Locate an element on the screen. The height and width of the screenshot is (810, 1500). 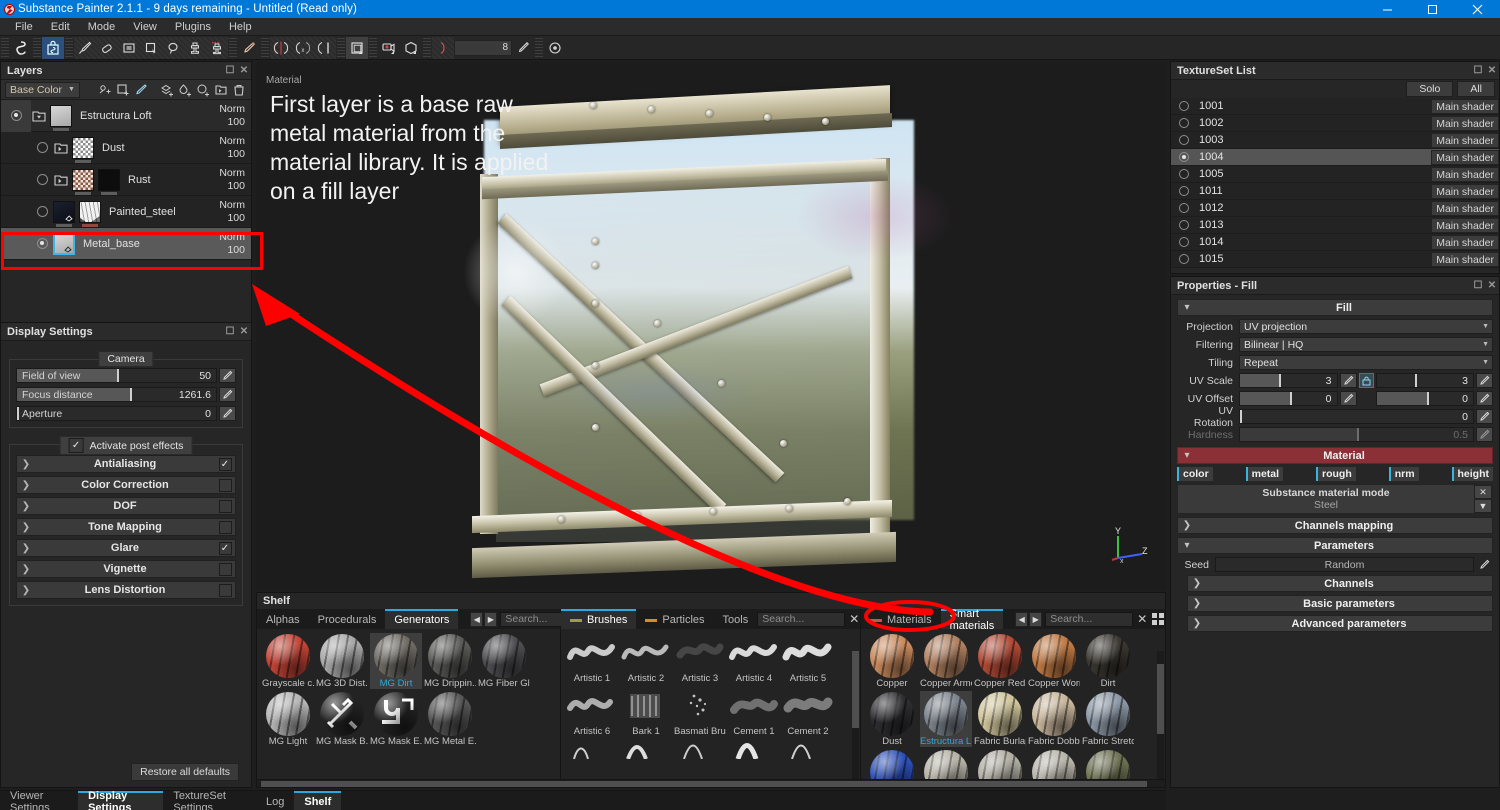
textureset-shader: Main shader is located at coordinates (1465, 259).